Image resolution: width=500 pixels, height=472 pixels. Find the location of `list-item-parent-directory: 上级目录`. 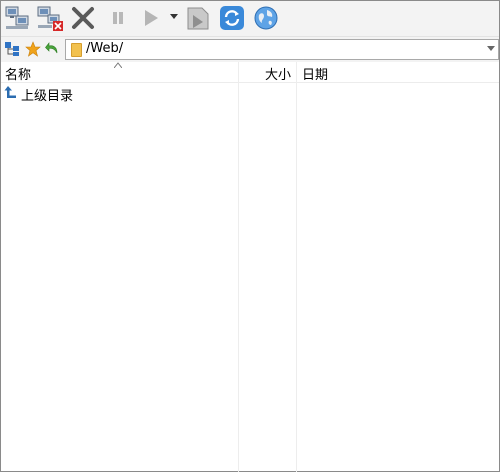

list-item-parent-directory: 上级目录 is located at coordinates (250, 94).